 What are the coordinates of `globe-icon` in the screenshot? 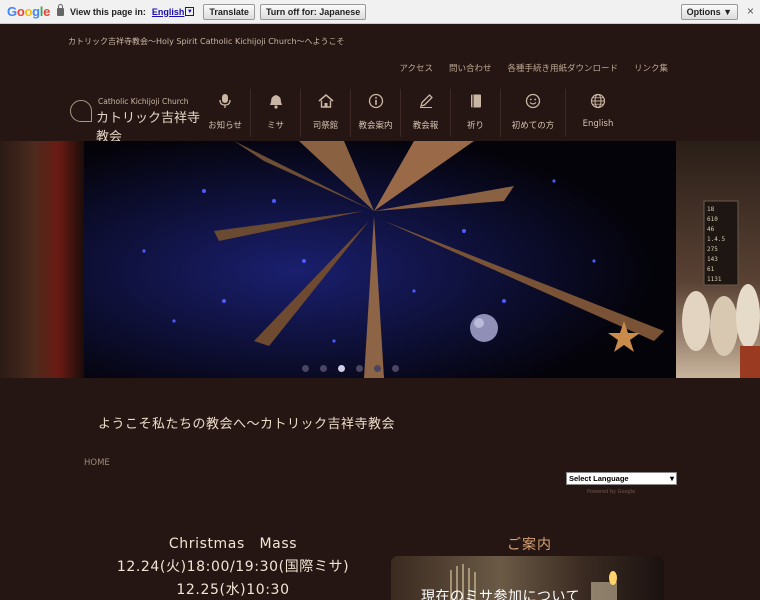 It's located at (598, 101).